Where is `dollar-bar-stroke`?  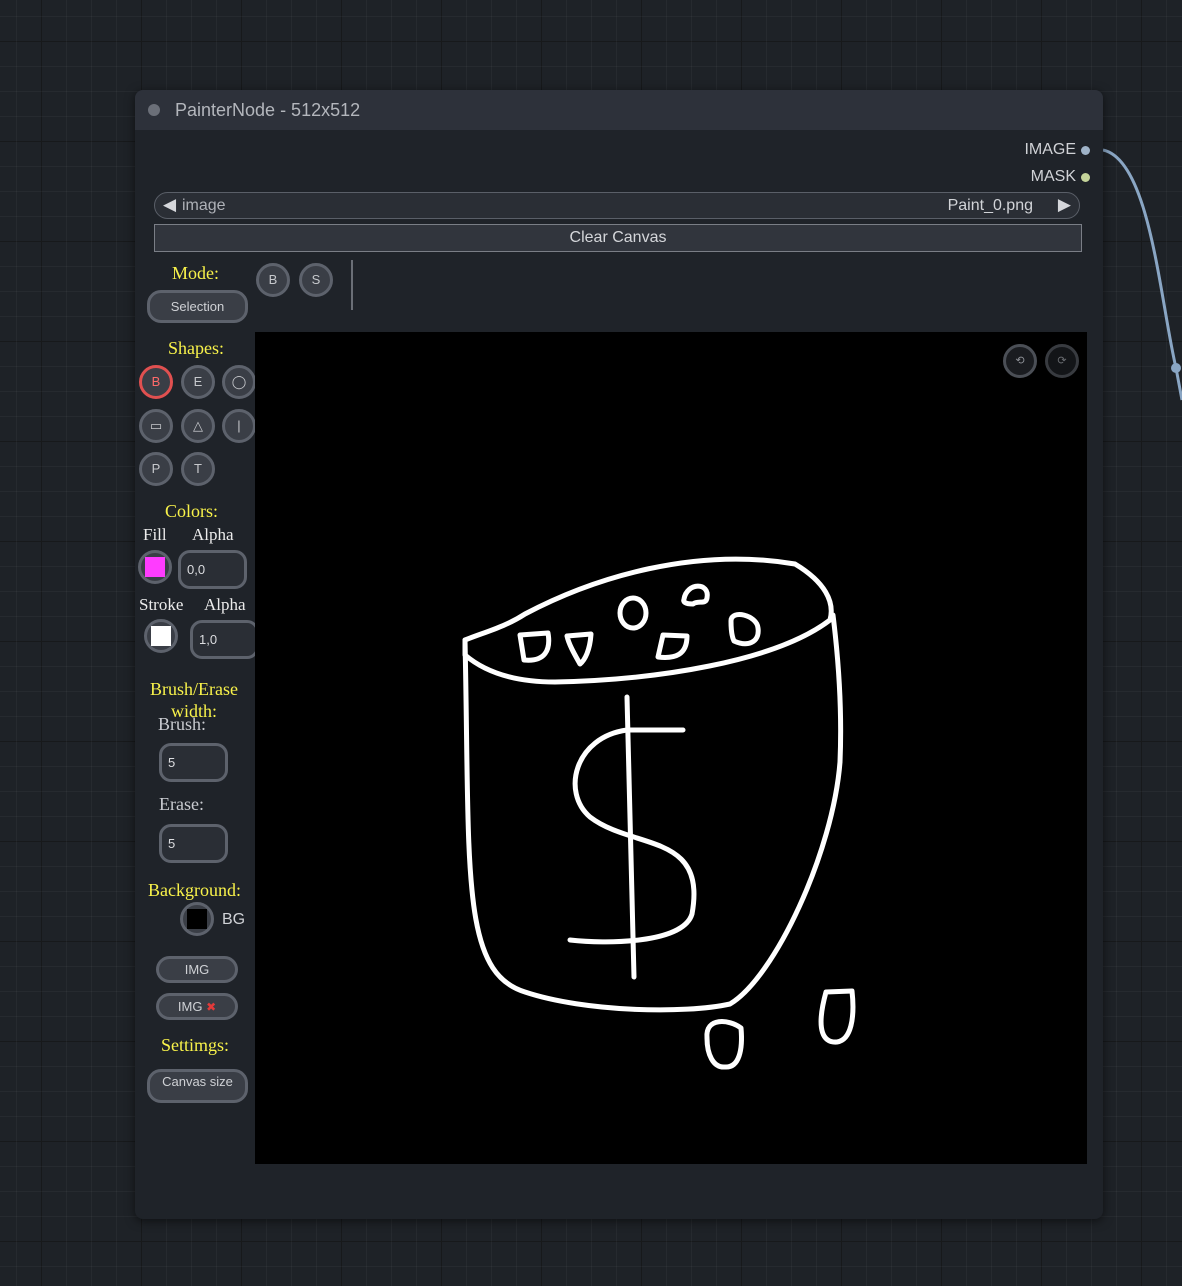 dollar-bar-stroke is located at coordinates (630, 837).